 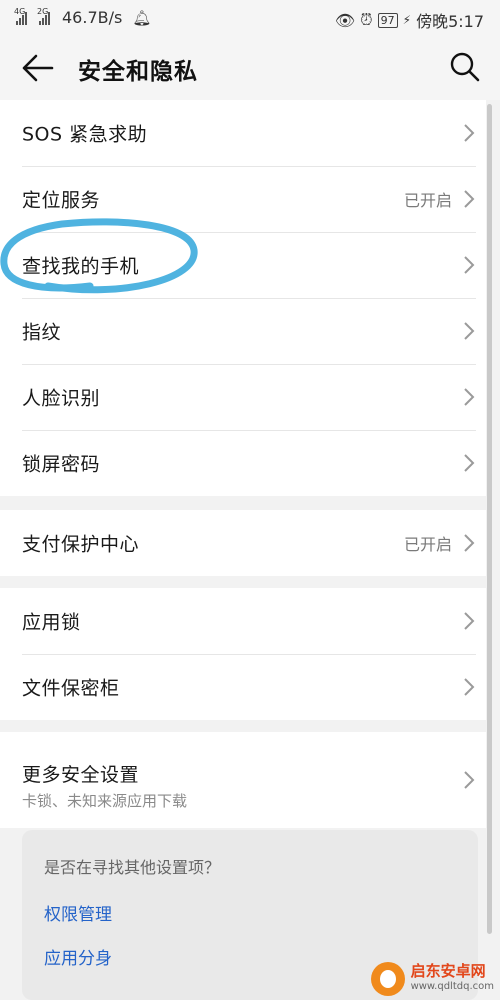 What do you see at coordinates (250, 68) in the screenshot?
I see `app-bar: 安全和隐私` at bounding box center [250, 68].